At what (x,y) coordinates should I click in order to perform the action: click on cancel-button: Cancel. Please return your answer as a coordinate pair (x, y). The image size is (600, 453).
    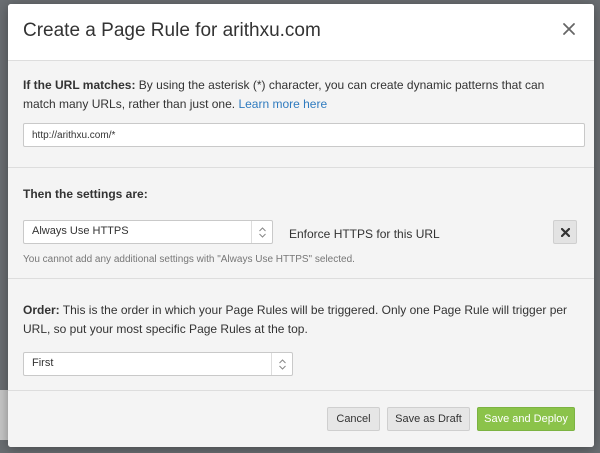
    Looking at the image, I should click on (353, 419).